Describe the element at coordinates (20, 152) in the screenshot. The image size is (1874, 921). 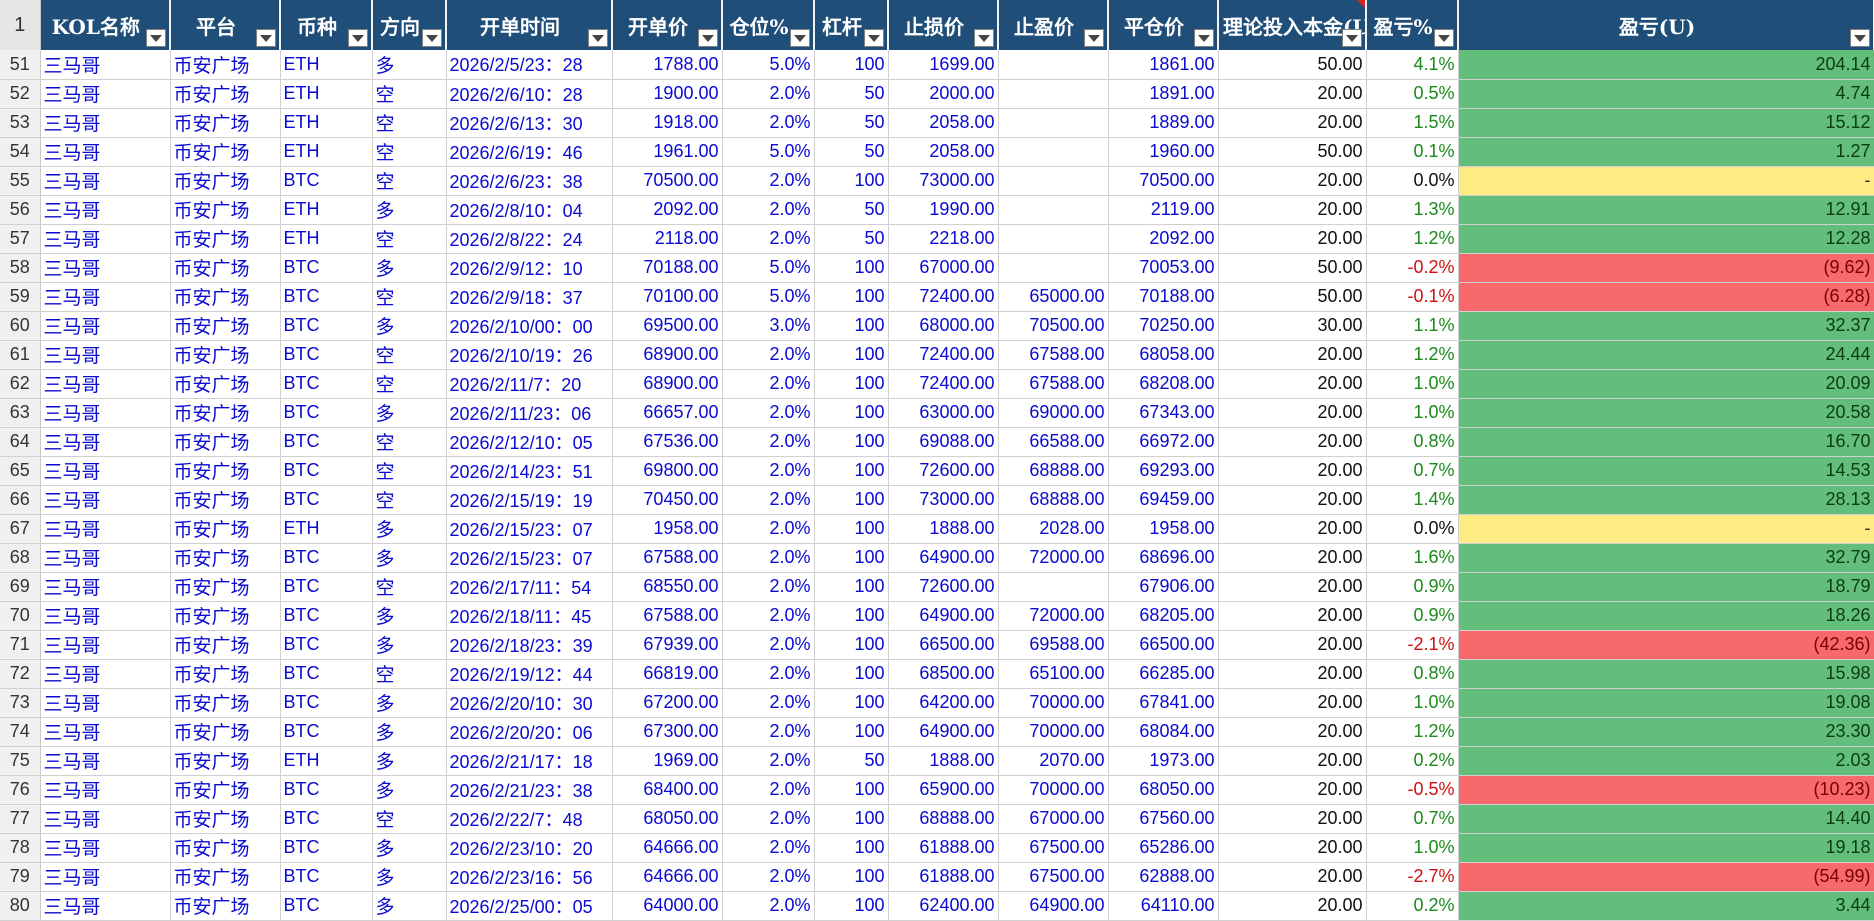
I see `row-number: 54` at that location.